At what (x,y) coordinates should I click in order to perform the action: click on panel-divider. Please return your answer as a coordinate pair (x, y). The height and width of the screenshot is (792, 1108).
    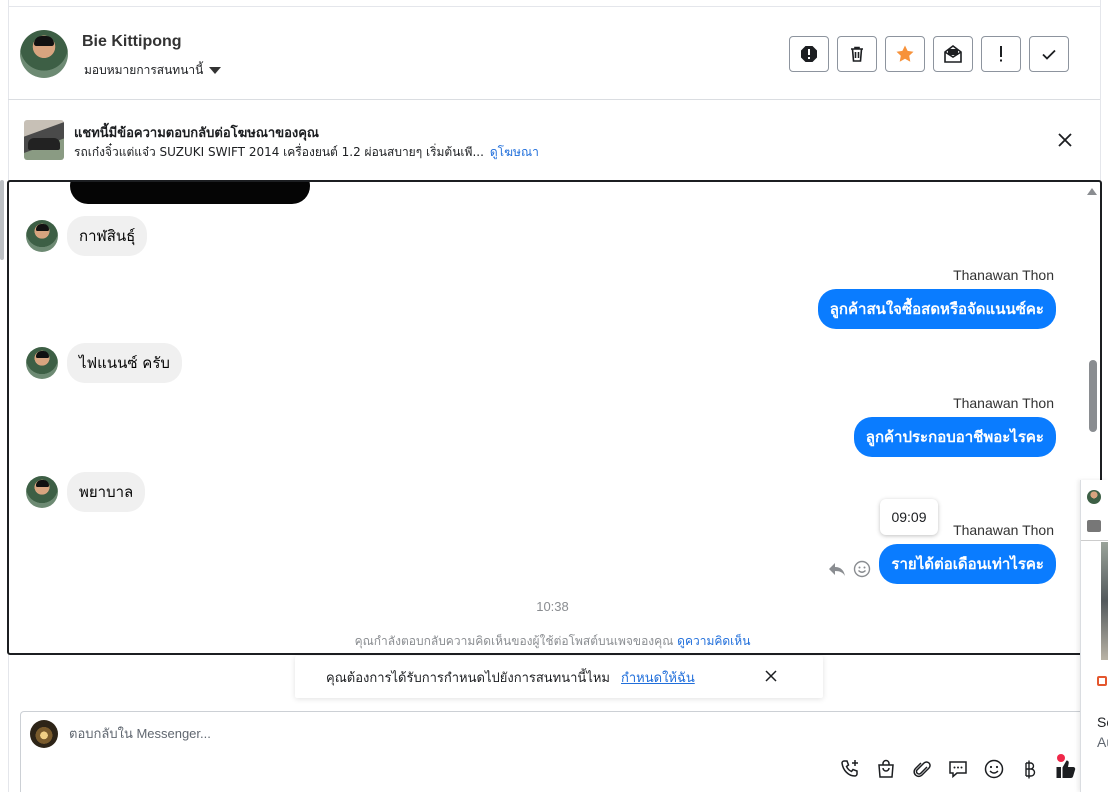
    Looking at the image, I should click on (1094, 540).